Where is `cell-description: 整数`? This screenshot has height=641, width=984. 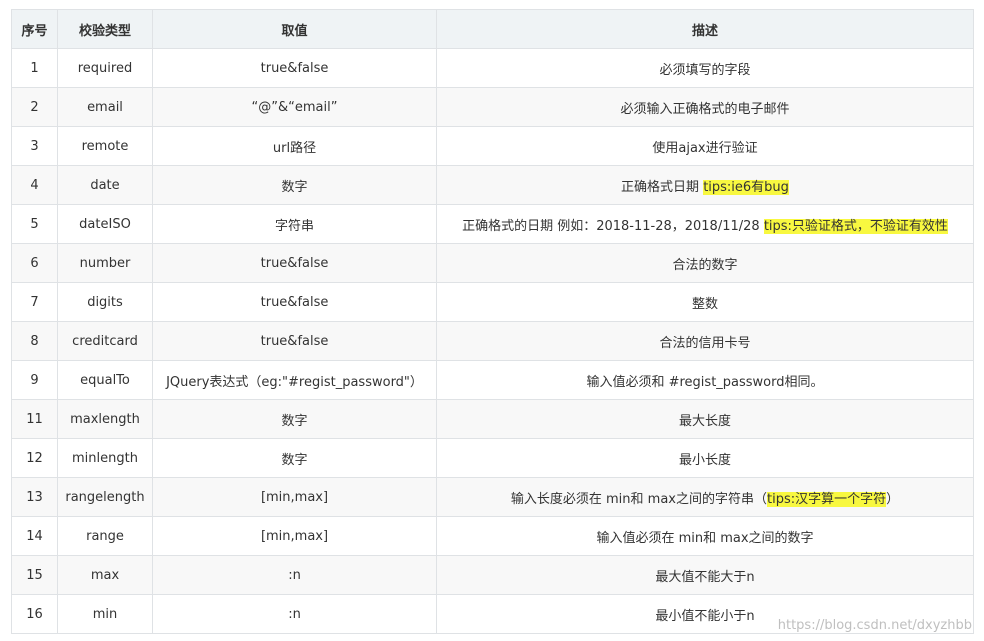
cell-description: 整数 is located at coordinates (705, 302).